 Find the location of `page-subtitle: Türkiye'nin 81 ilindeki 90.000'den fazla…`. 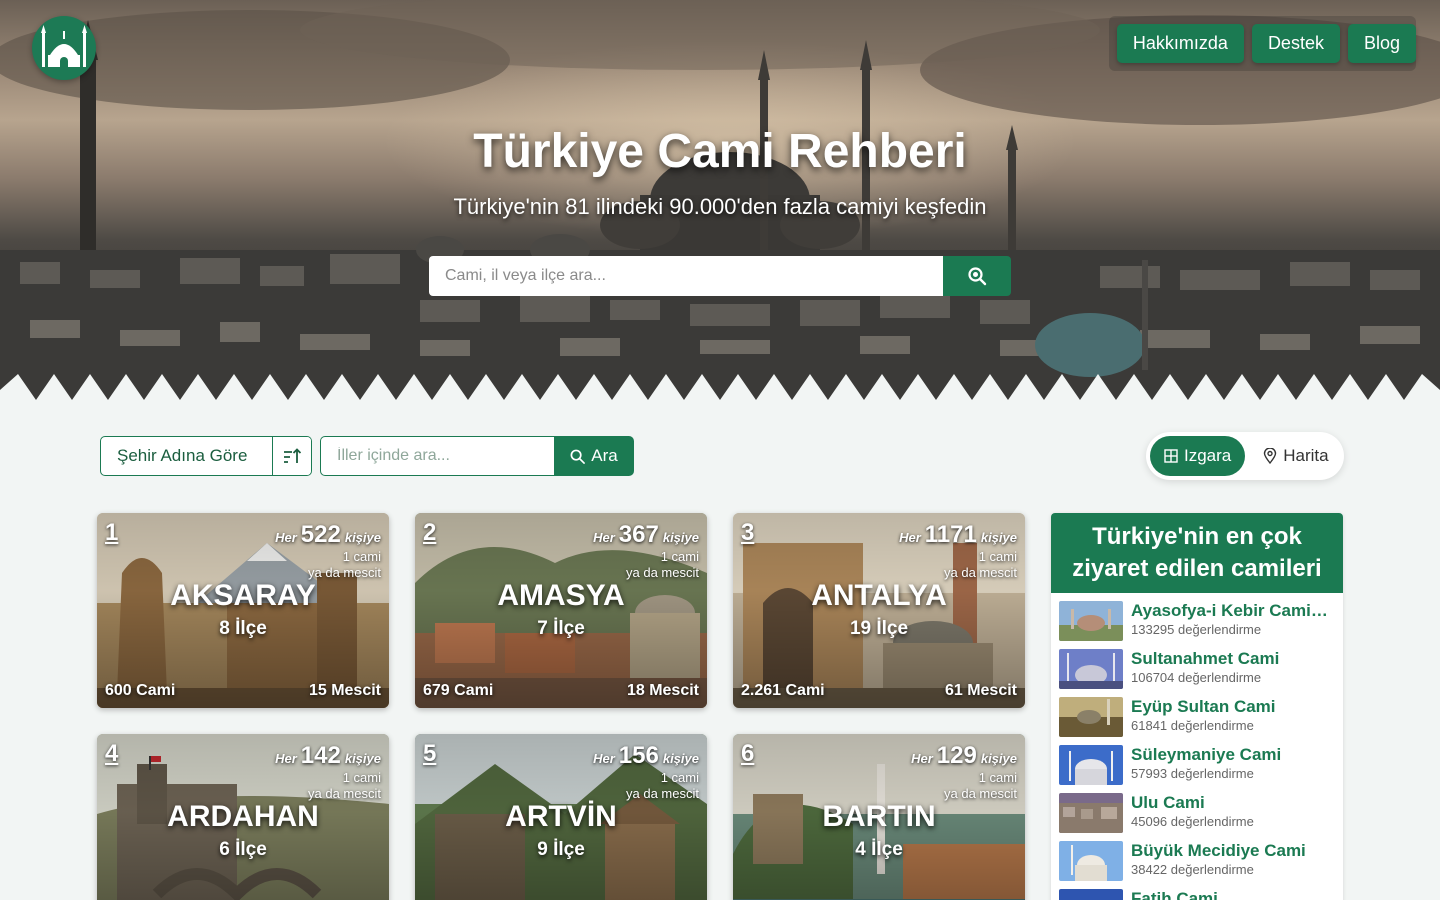

page-subtitle: Türkiye'nin 81 ilindeki 90.000'den fazla… is located at coordinates (720, 206).